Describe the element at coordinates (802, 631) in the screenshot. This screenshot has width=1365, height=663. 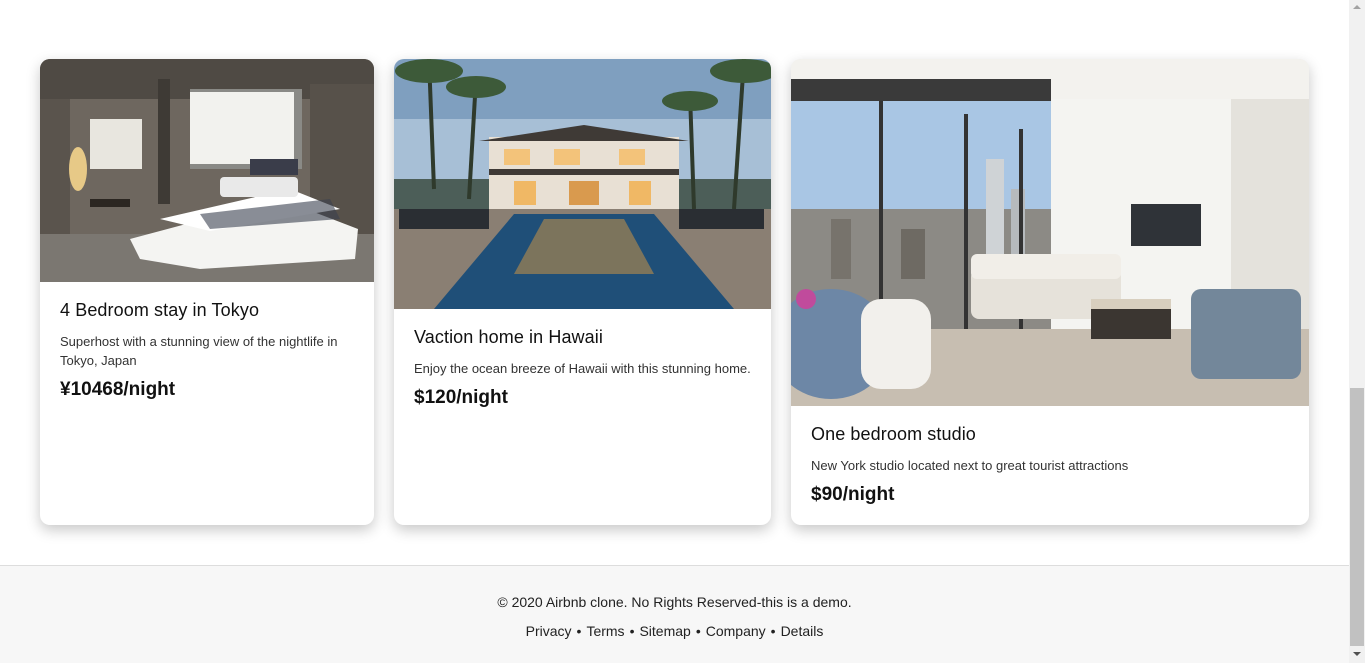
I see `footer-link-details: Details` at that location.